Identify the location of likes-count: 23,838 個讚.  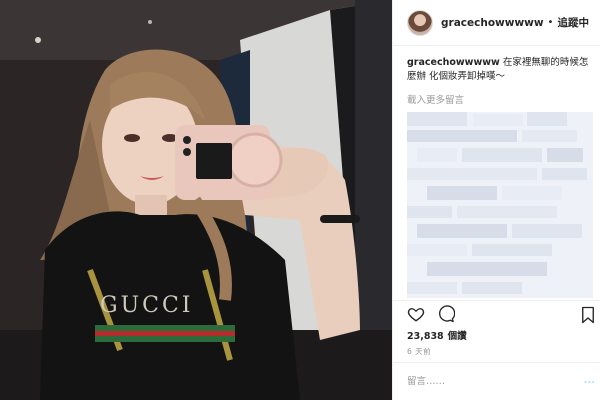
(439, 335).